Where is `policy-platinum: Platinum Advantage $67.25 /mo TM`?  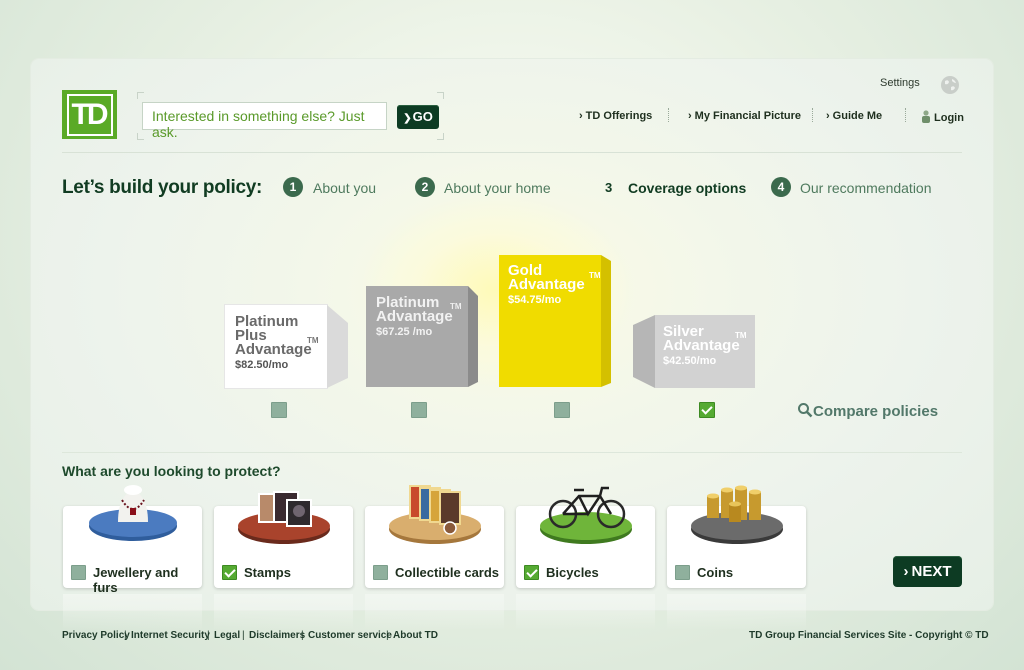 policy-platinum: Platinum Advantage $67.25 /mo TM is located at coordinates (422, 336).